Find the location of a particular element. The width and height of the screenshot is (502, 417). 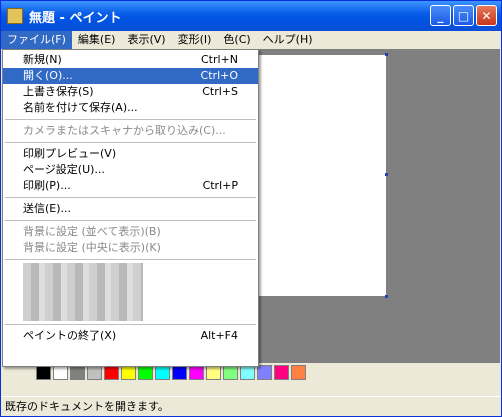

file-menu-new-shortcut: Ctrl+N is located at coordinates (219, 59).